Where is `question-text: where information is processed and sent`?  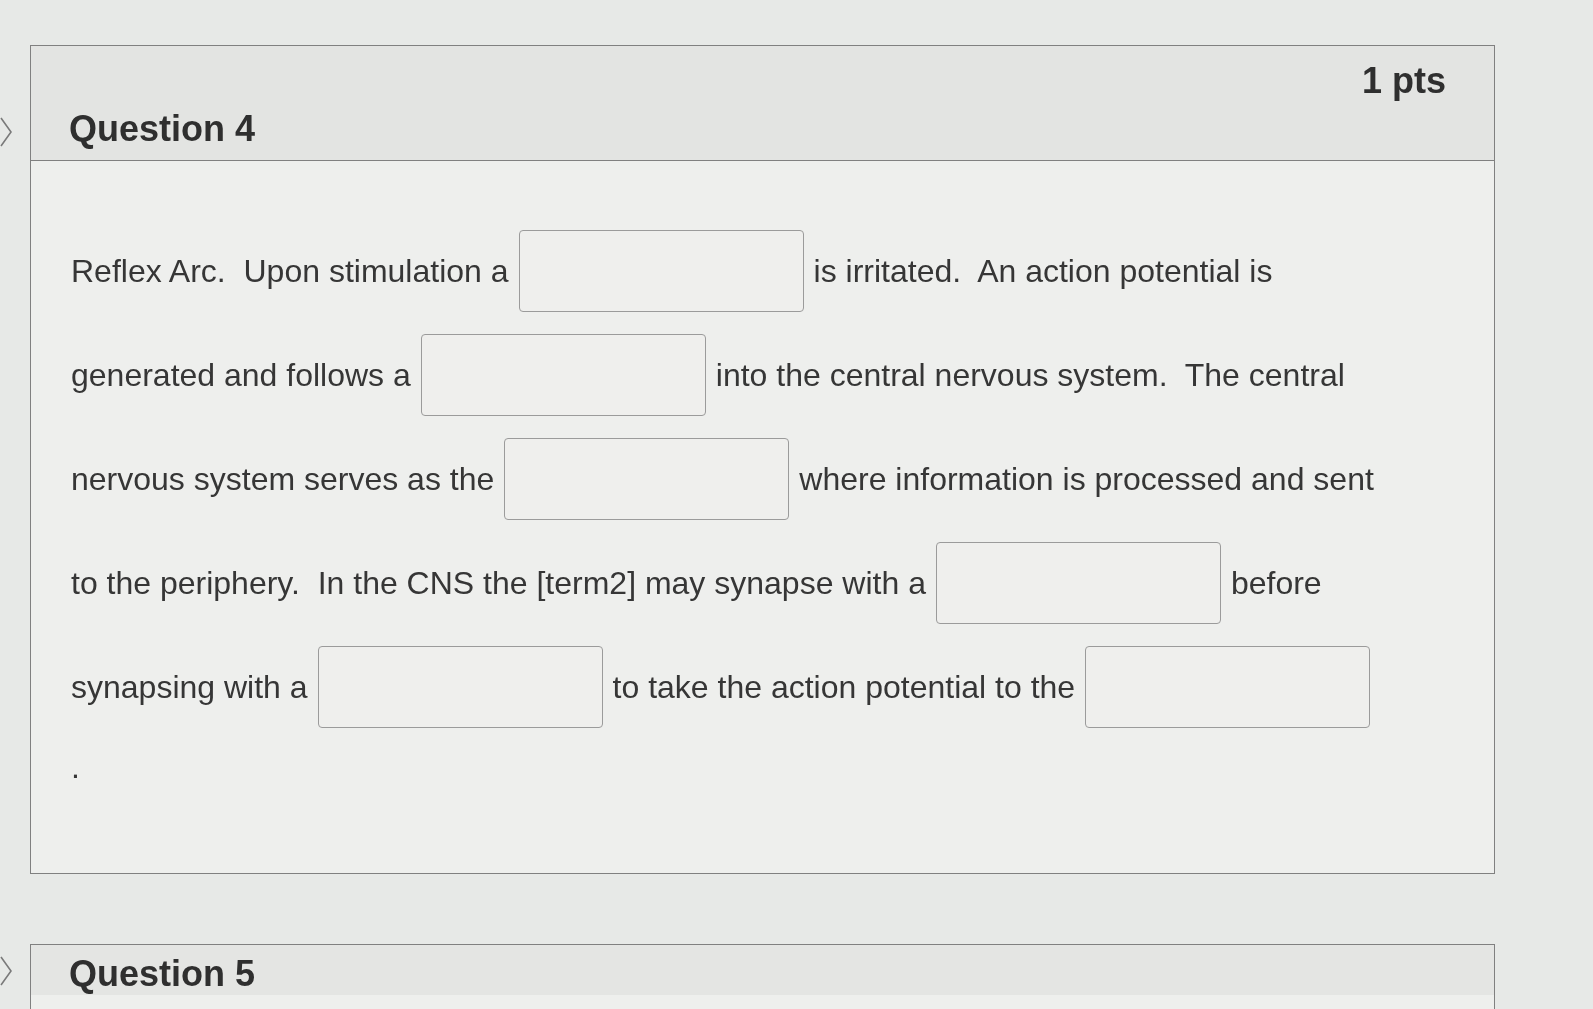 question-text: where information is processed and sent is located at coordinates (1086, 479).